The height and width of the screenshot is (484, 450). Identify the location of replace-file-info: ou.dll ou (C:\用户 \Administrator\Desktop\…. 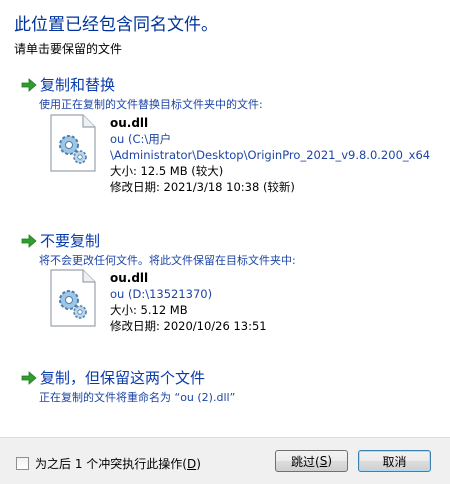
(270, 155).